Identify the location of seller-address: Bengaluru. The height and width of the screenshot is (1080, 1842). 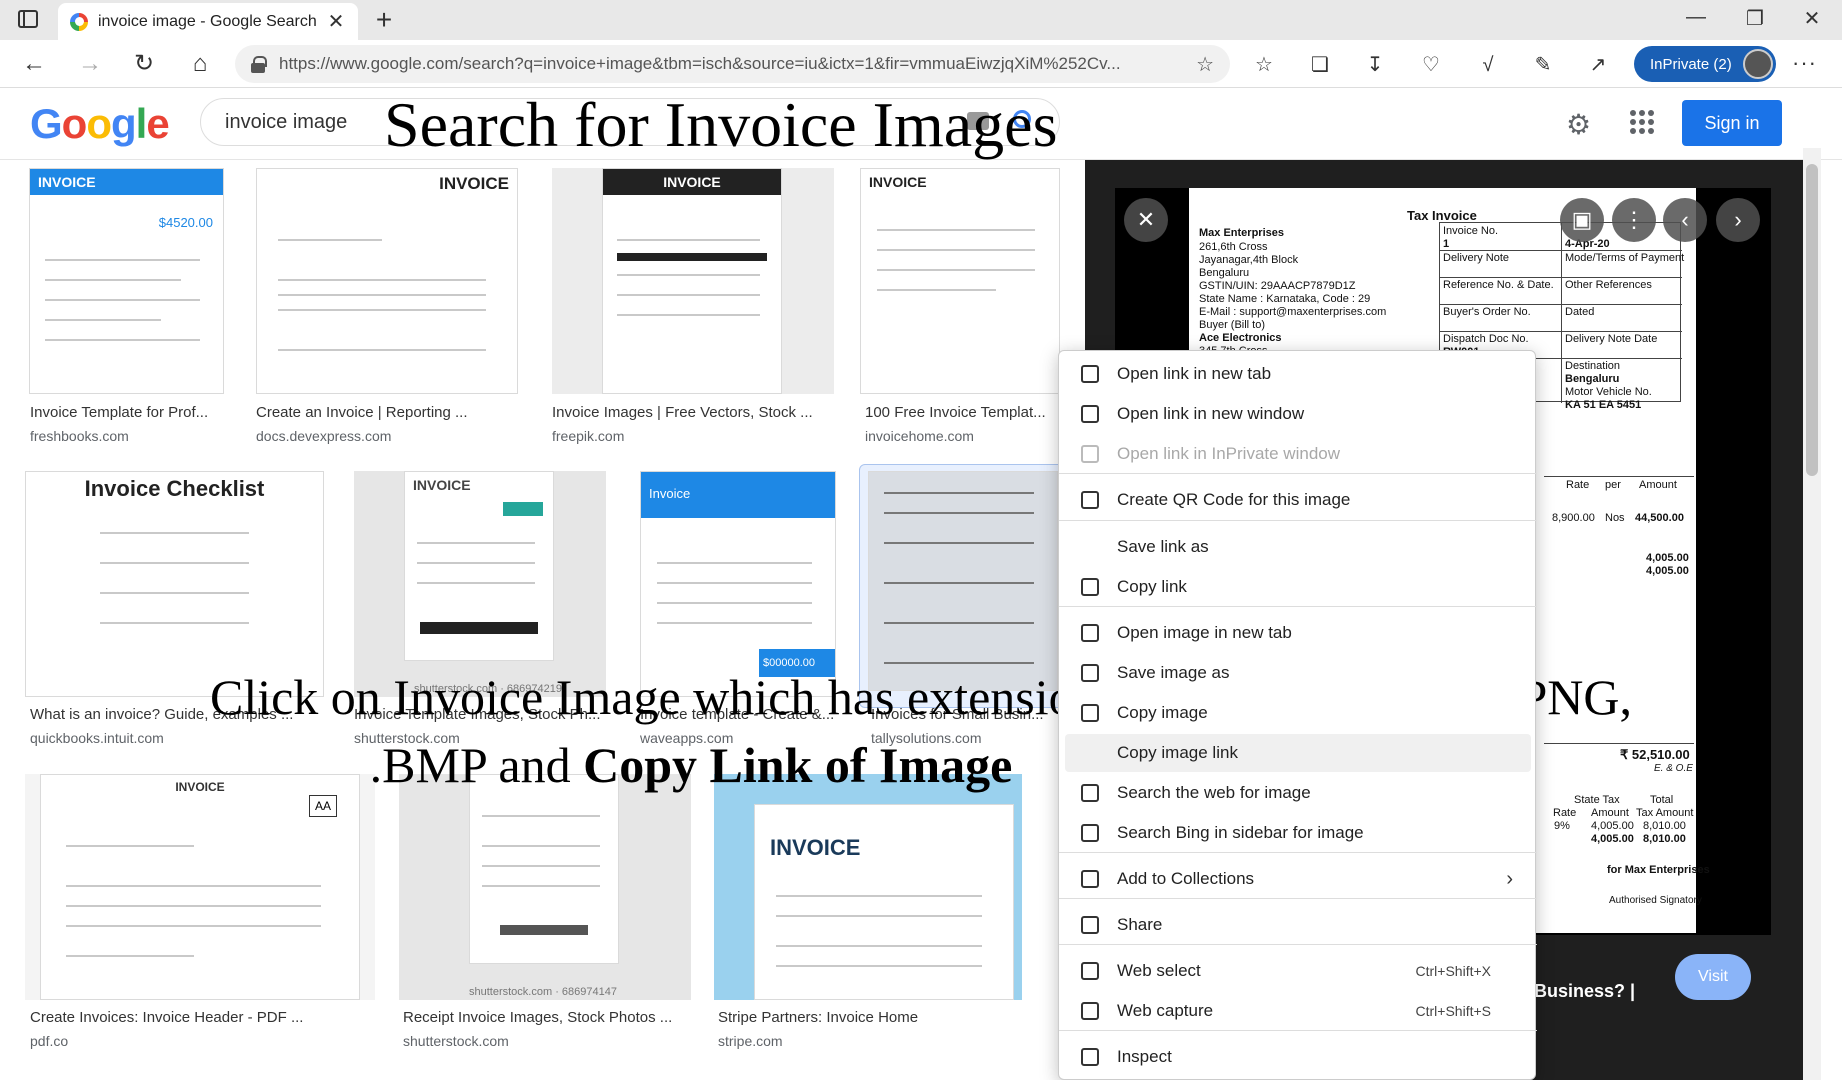
(1224, 273).